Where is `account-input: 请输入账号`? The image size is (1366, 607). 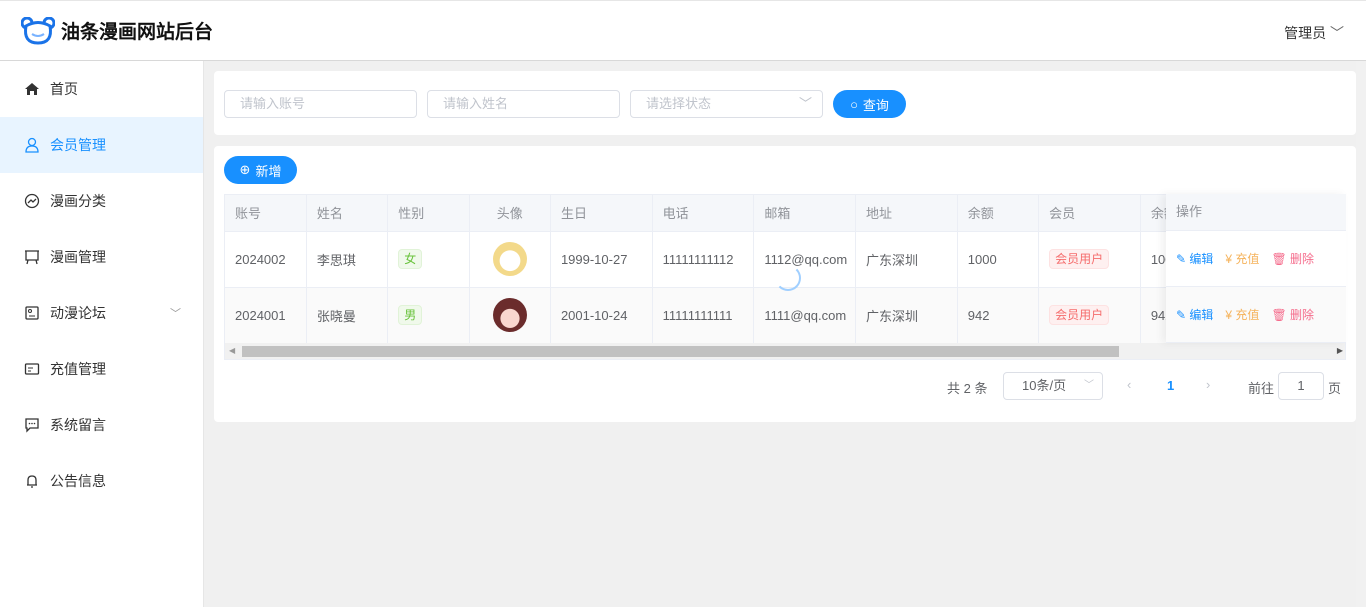 account-input: 请输入账号 is located at coordinates (320, 104).